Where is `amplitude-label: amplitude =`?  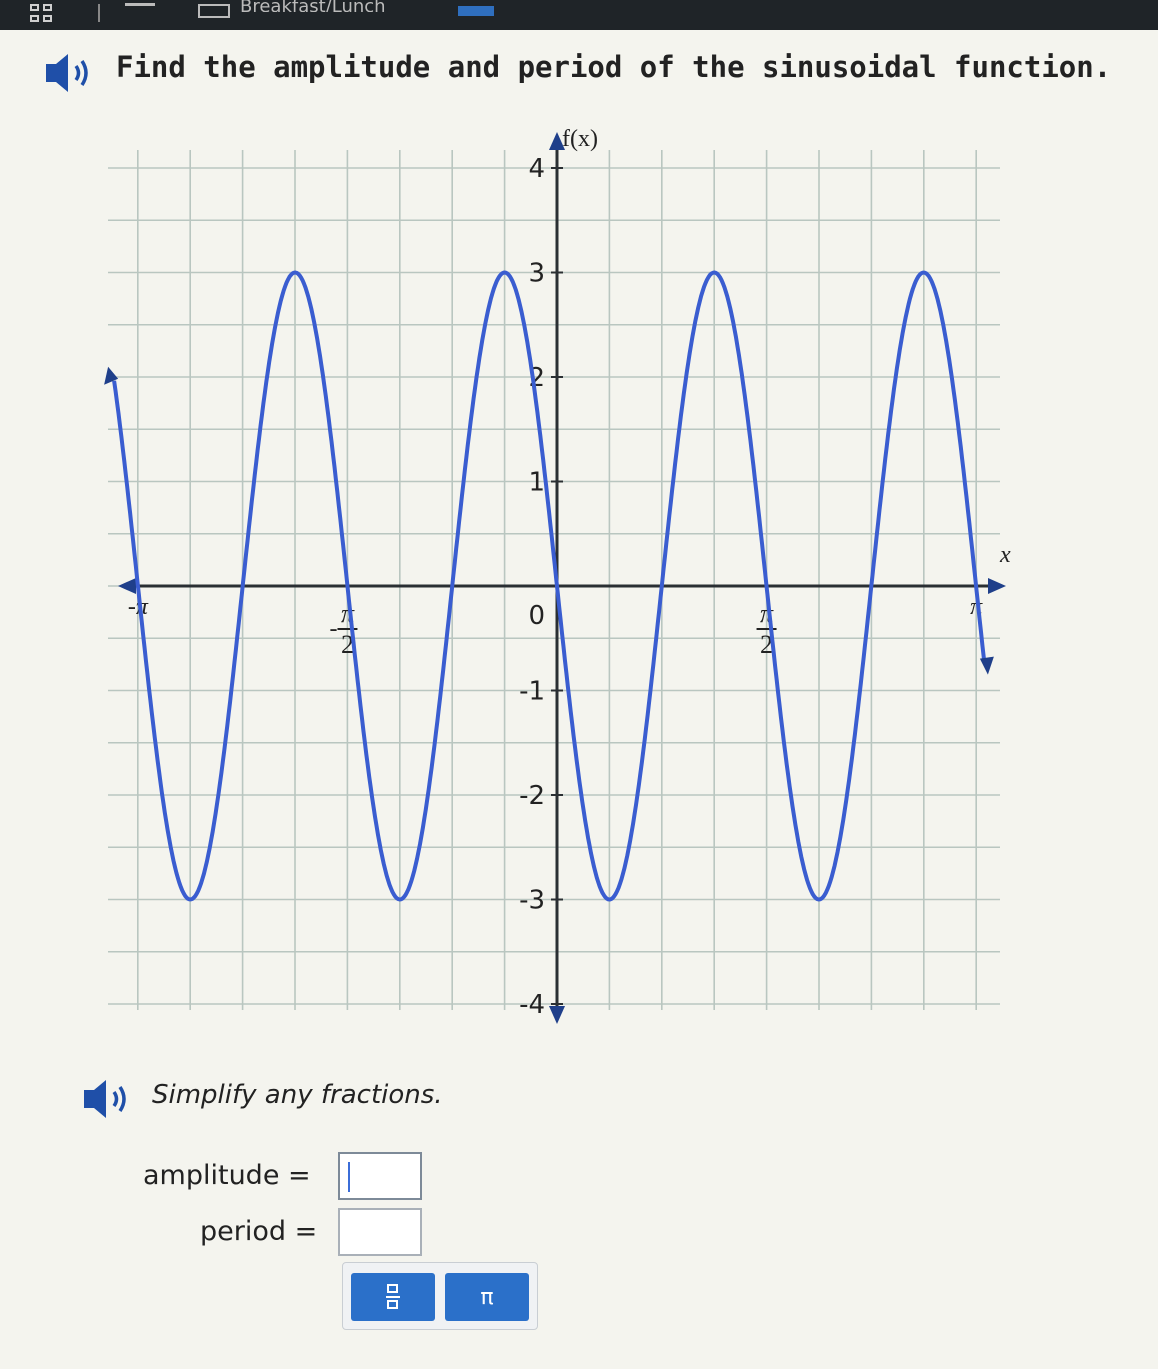
amplitude-label: amplitude = is located at coordinates (227, 1175).